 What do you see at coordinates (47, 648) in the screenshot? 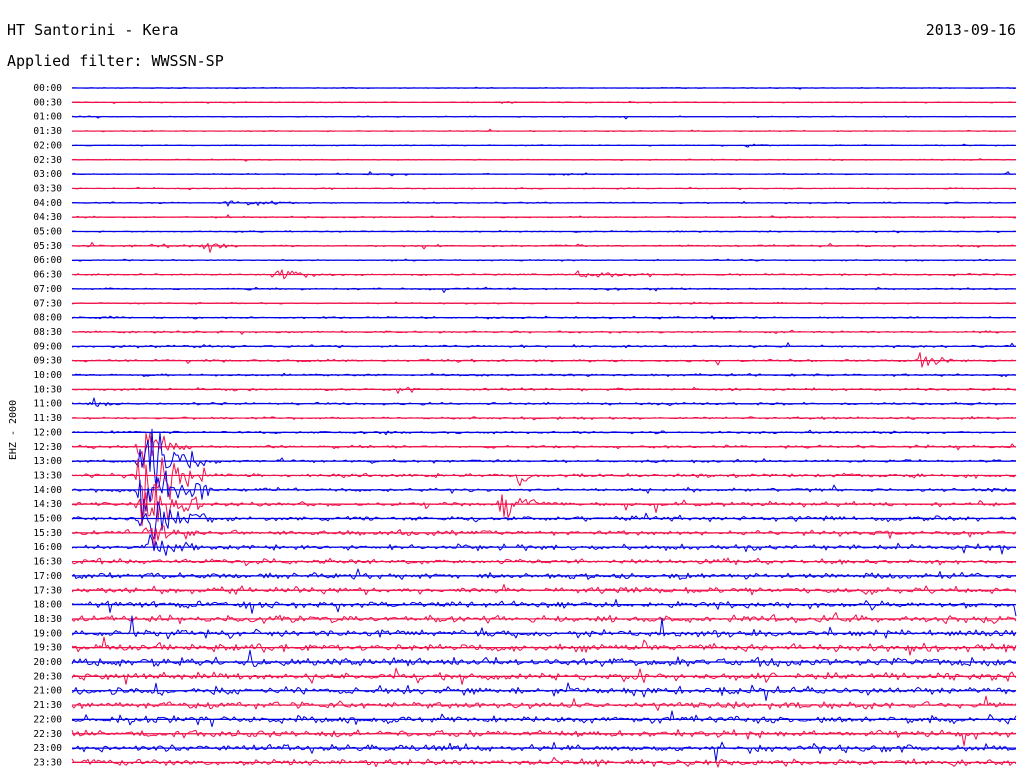
I see `row-label-1930: 19:30` at bounding box center [47, 648].